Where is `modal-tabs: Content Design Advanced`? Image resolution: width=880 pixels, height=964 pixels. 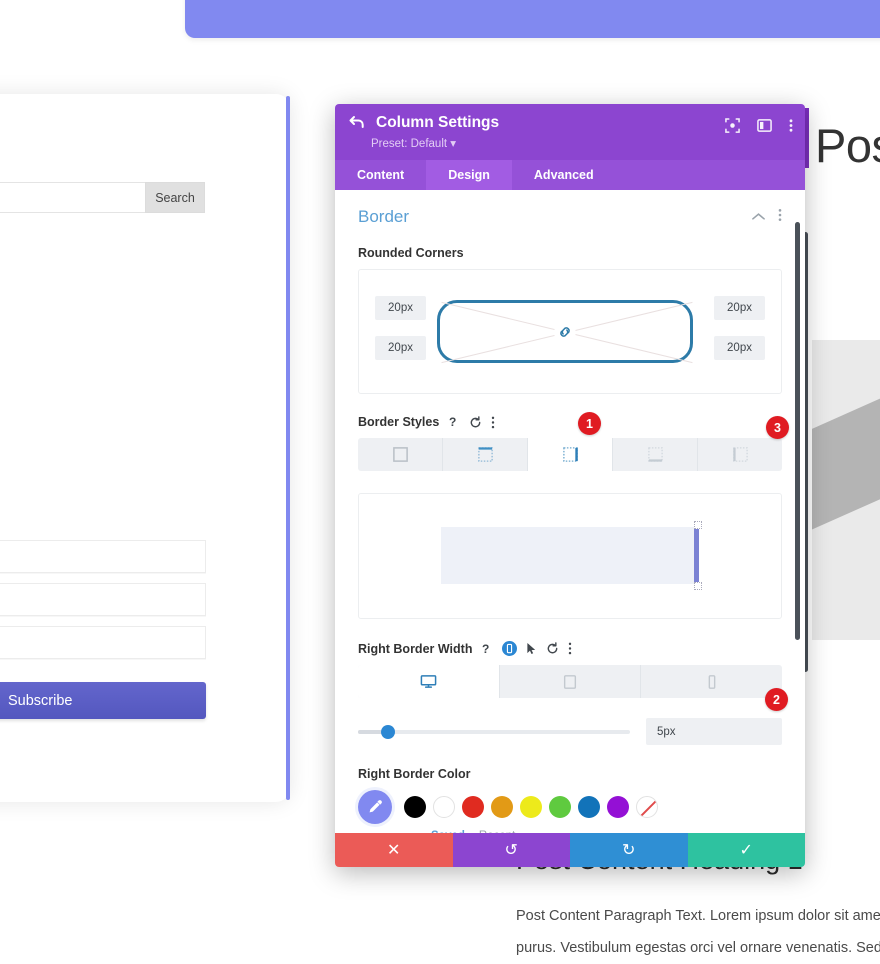
modal-tabs: Content Design Advanced is located at coordinates (570, 175).